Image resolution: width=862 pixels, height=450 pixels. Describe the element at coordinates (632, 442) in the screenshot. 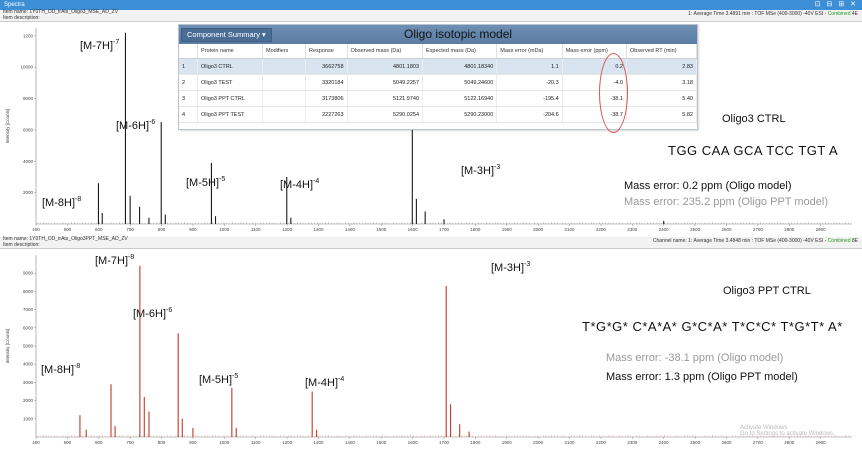

I see `x-tick-label: 2300` at that location.